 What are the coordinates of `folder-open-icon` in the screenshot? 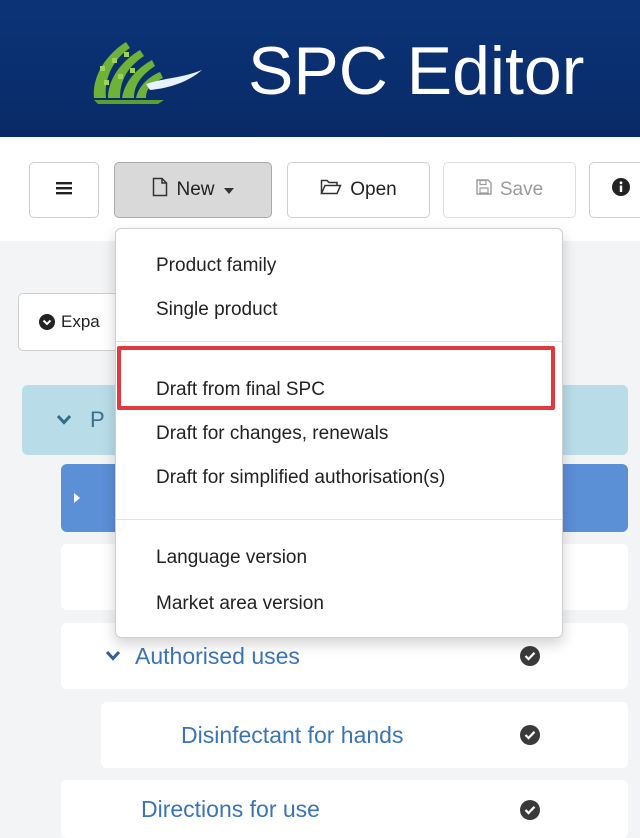 It's located at (331, 190).